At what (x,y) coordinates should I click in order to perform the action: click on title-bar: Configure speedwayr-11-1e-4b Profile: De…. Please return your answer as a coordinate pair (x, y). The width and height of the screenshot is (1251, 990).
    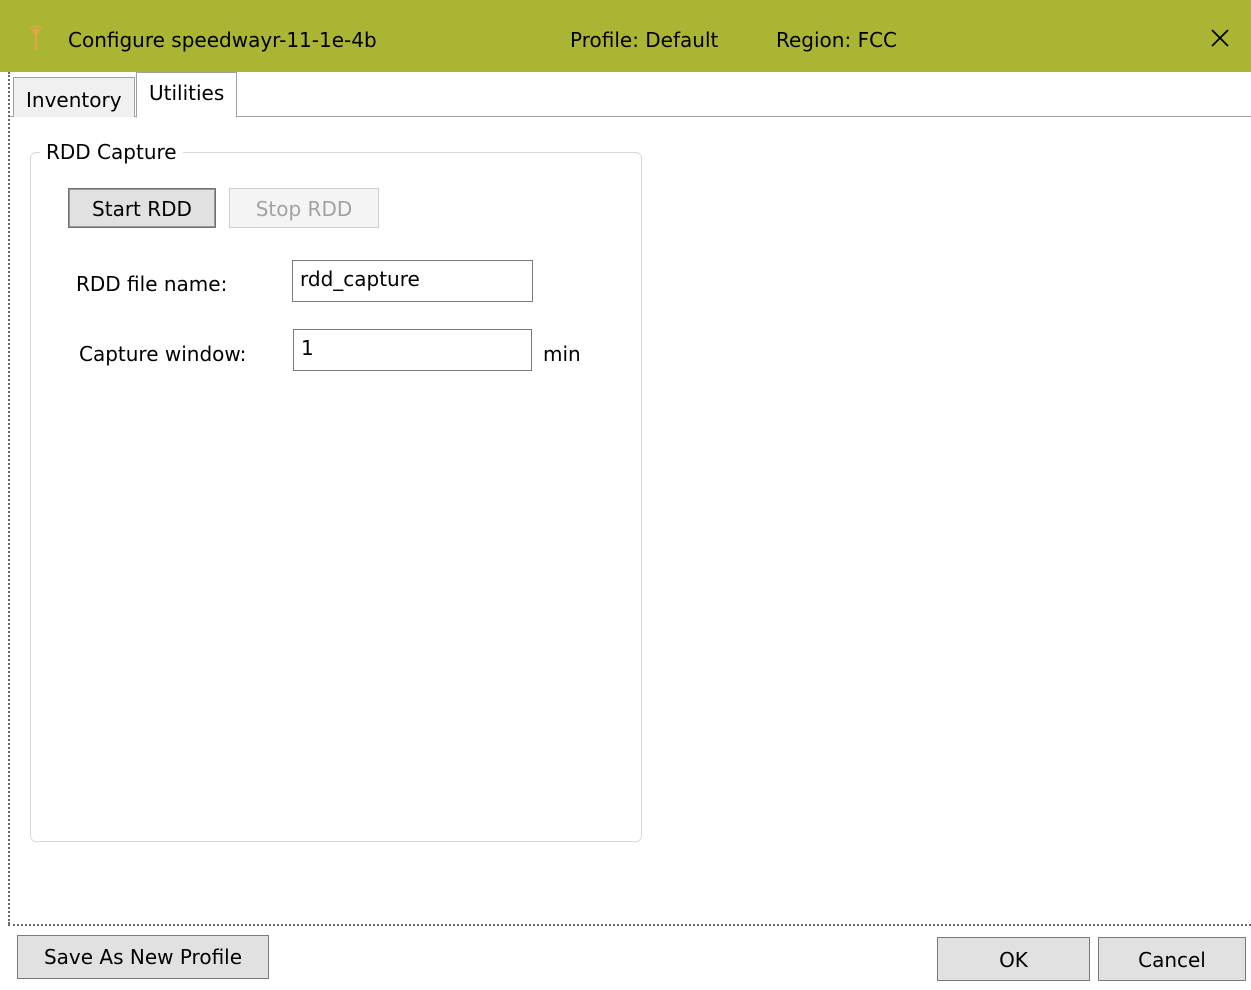
    Looking at the image, I should click on (625, 36).